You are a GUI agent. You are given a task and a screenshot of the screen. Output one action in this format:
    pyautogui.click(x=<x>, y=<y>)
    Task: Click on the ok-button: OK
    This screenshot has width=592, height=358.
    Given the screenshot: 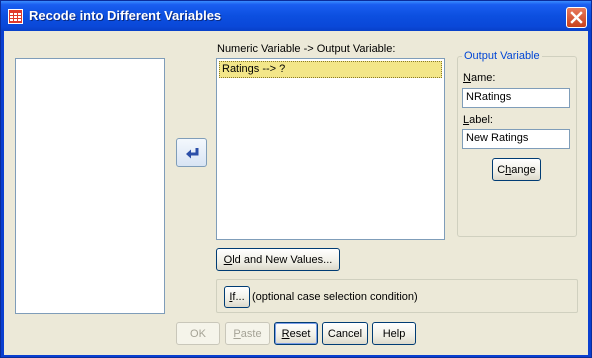 What is the action you would take?
    pyautogui.click(x=198, y=333)
    